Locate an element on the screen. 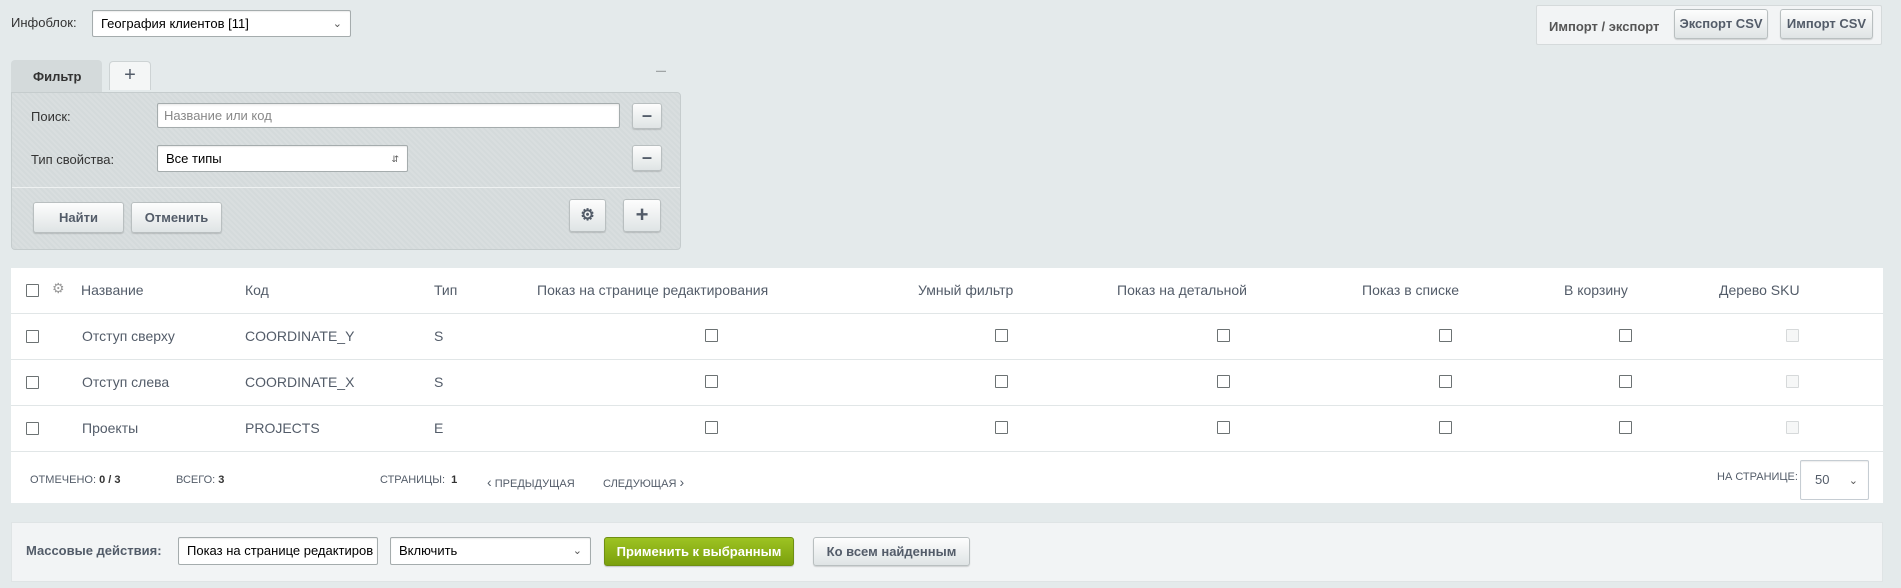 The height and width of the screenshot is (588, 1901). pages: СТРАНИЦЫ: 1 is located at coordinates (418, 480).